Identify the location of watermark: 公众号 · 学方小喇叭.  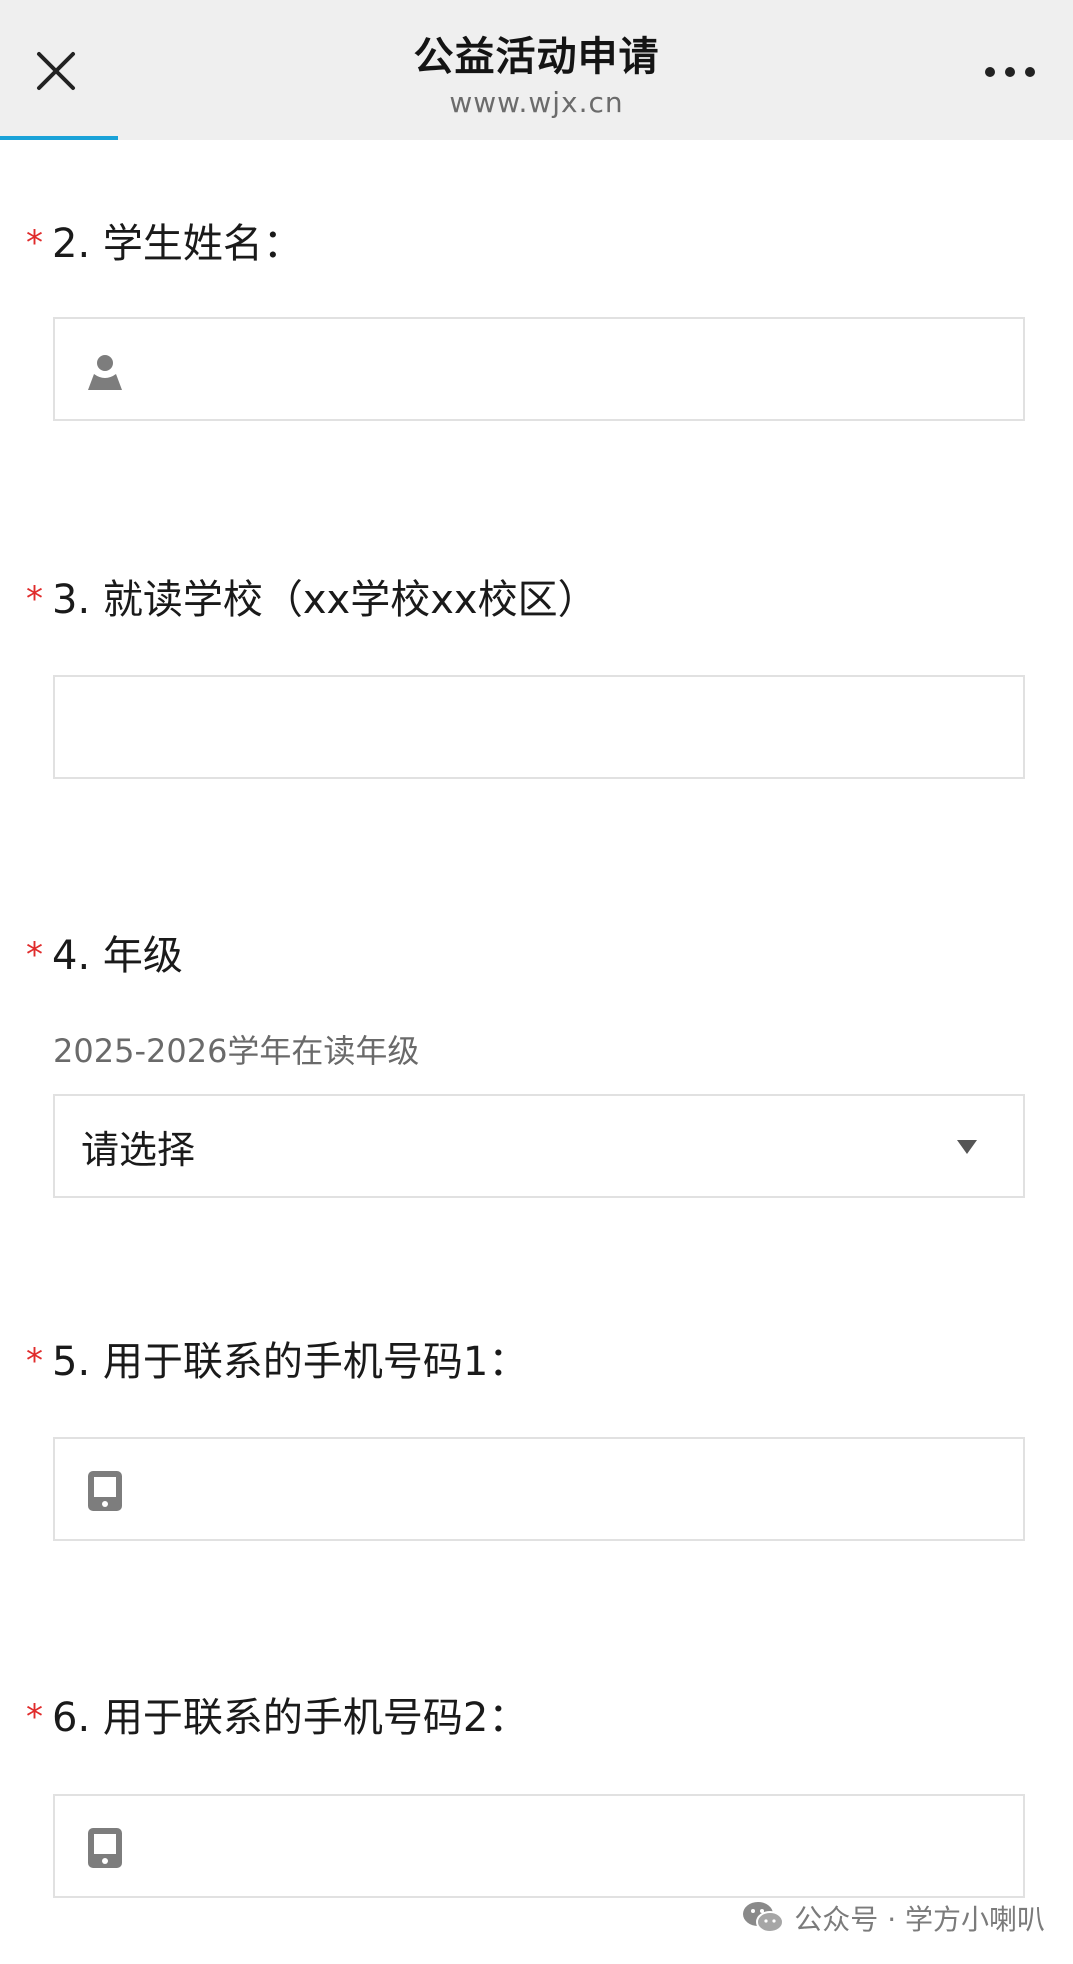
(893, 1918).